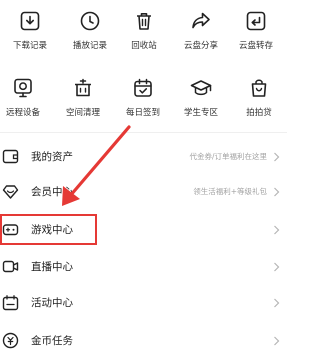  What do you see at coordinates (52, 267) in the screenshot?
I see `menu-item-label: 直播中心` at bounding box center [52, 267].